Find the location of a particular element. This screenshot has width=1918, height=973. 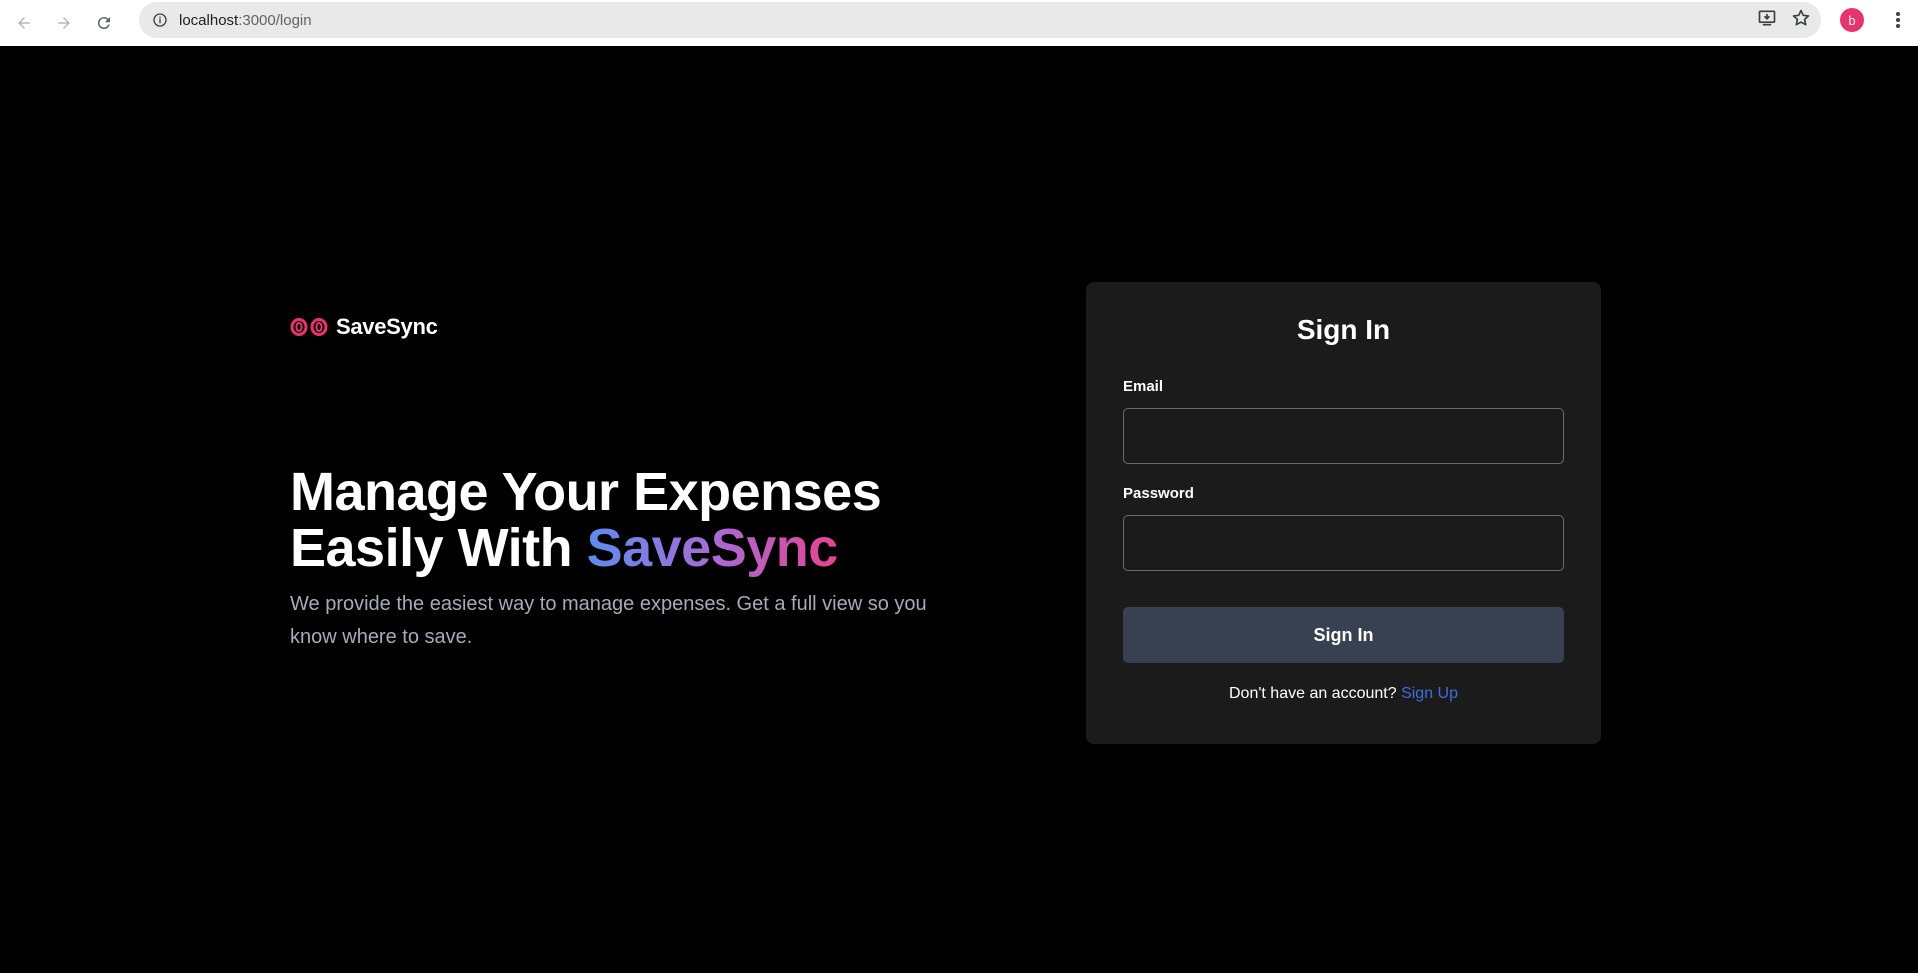

forward-arrow-icon is located at coordinates (64, 23).